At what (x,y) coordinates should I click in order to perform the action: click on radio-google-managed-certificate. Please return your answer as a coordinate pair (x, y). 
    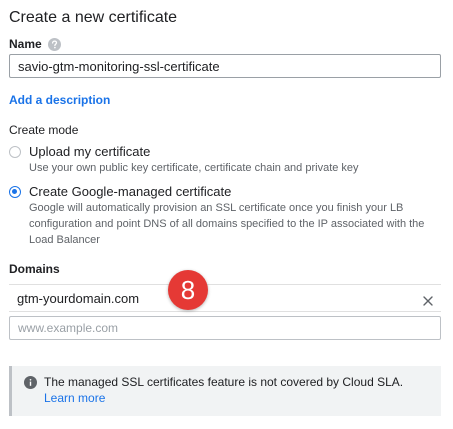
    Looking at the image, I should click on (15, 192).